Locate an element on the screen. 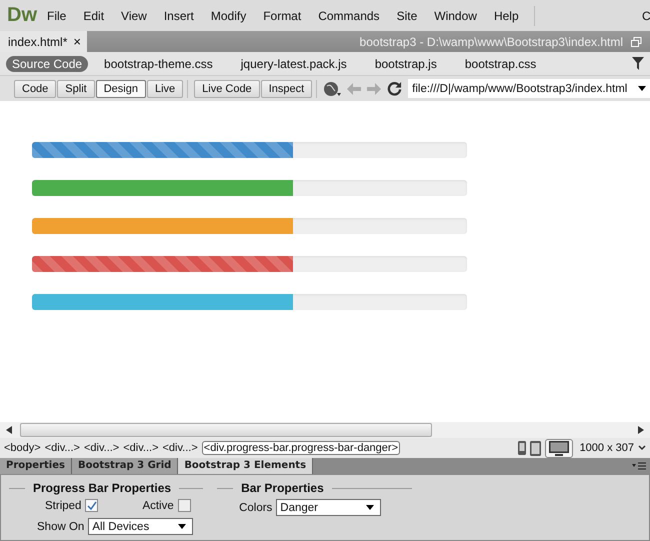 The image size is (650, 541). menu-item: File is located at coordinates (56, 15).